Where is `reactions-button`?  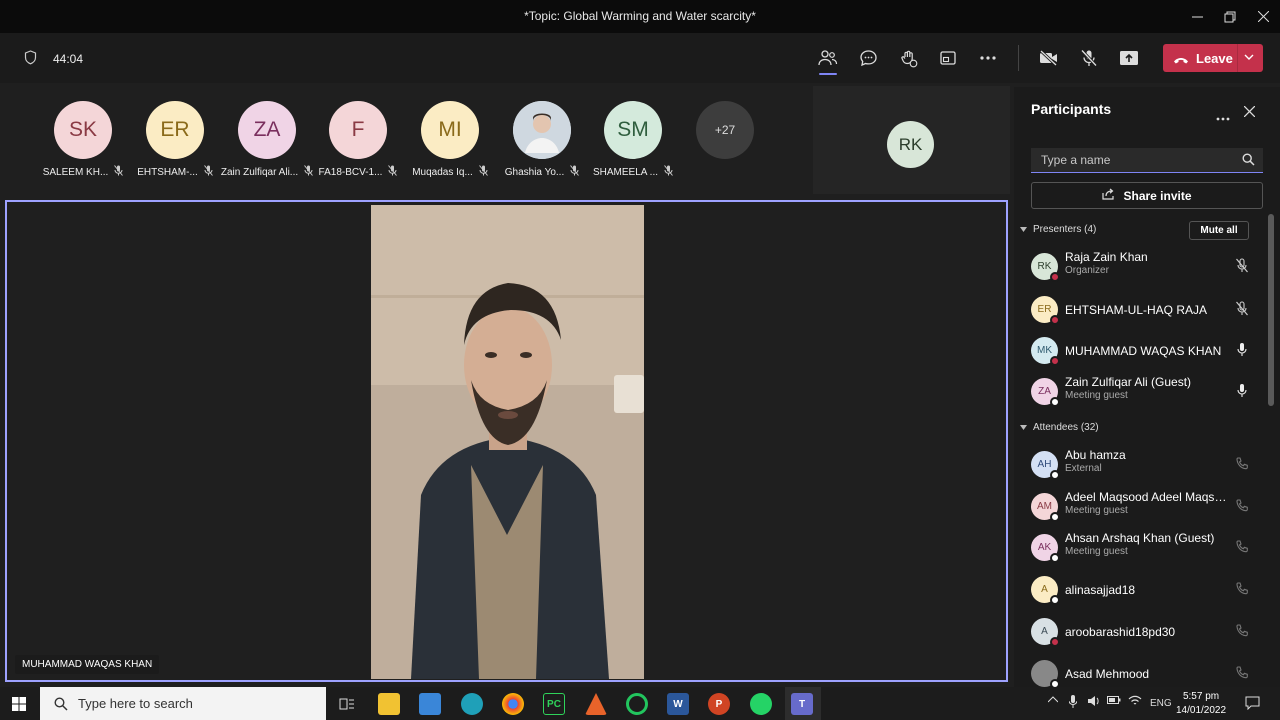
reactions-button is located at coordinates (908, 58).